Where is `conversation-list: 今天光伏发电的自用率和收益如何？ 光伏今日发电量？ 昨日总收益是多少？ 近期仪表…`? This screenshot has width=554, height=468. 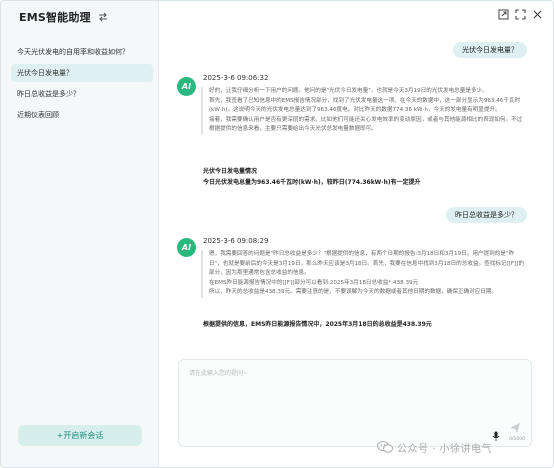 conversation-list: 今天光伏发电的自用率和收益如何？ 光伏今日发电量？ 昨日总收益是多少？ 近期仪表… is located at coordinates (82, 85).